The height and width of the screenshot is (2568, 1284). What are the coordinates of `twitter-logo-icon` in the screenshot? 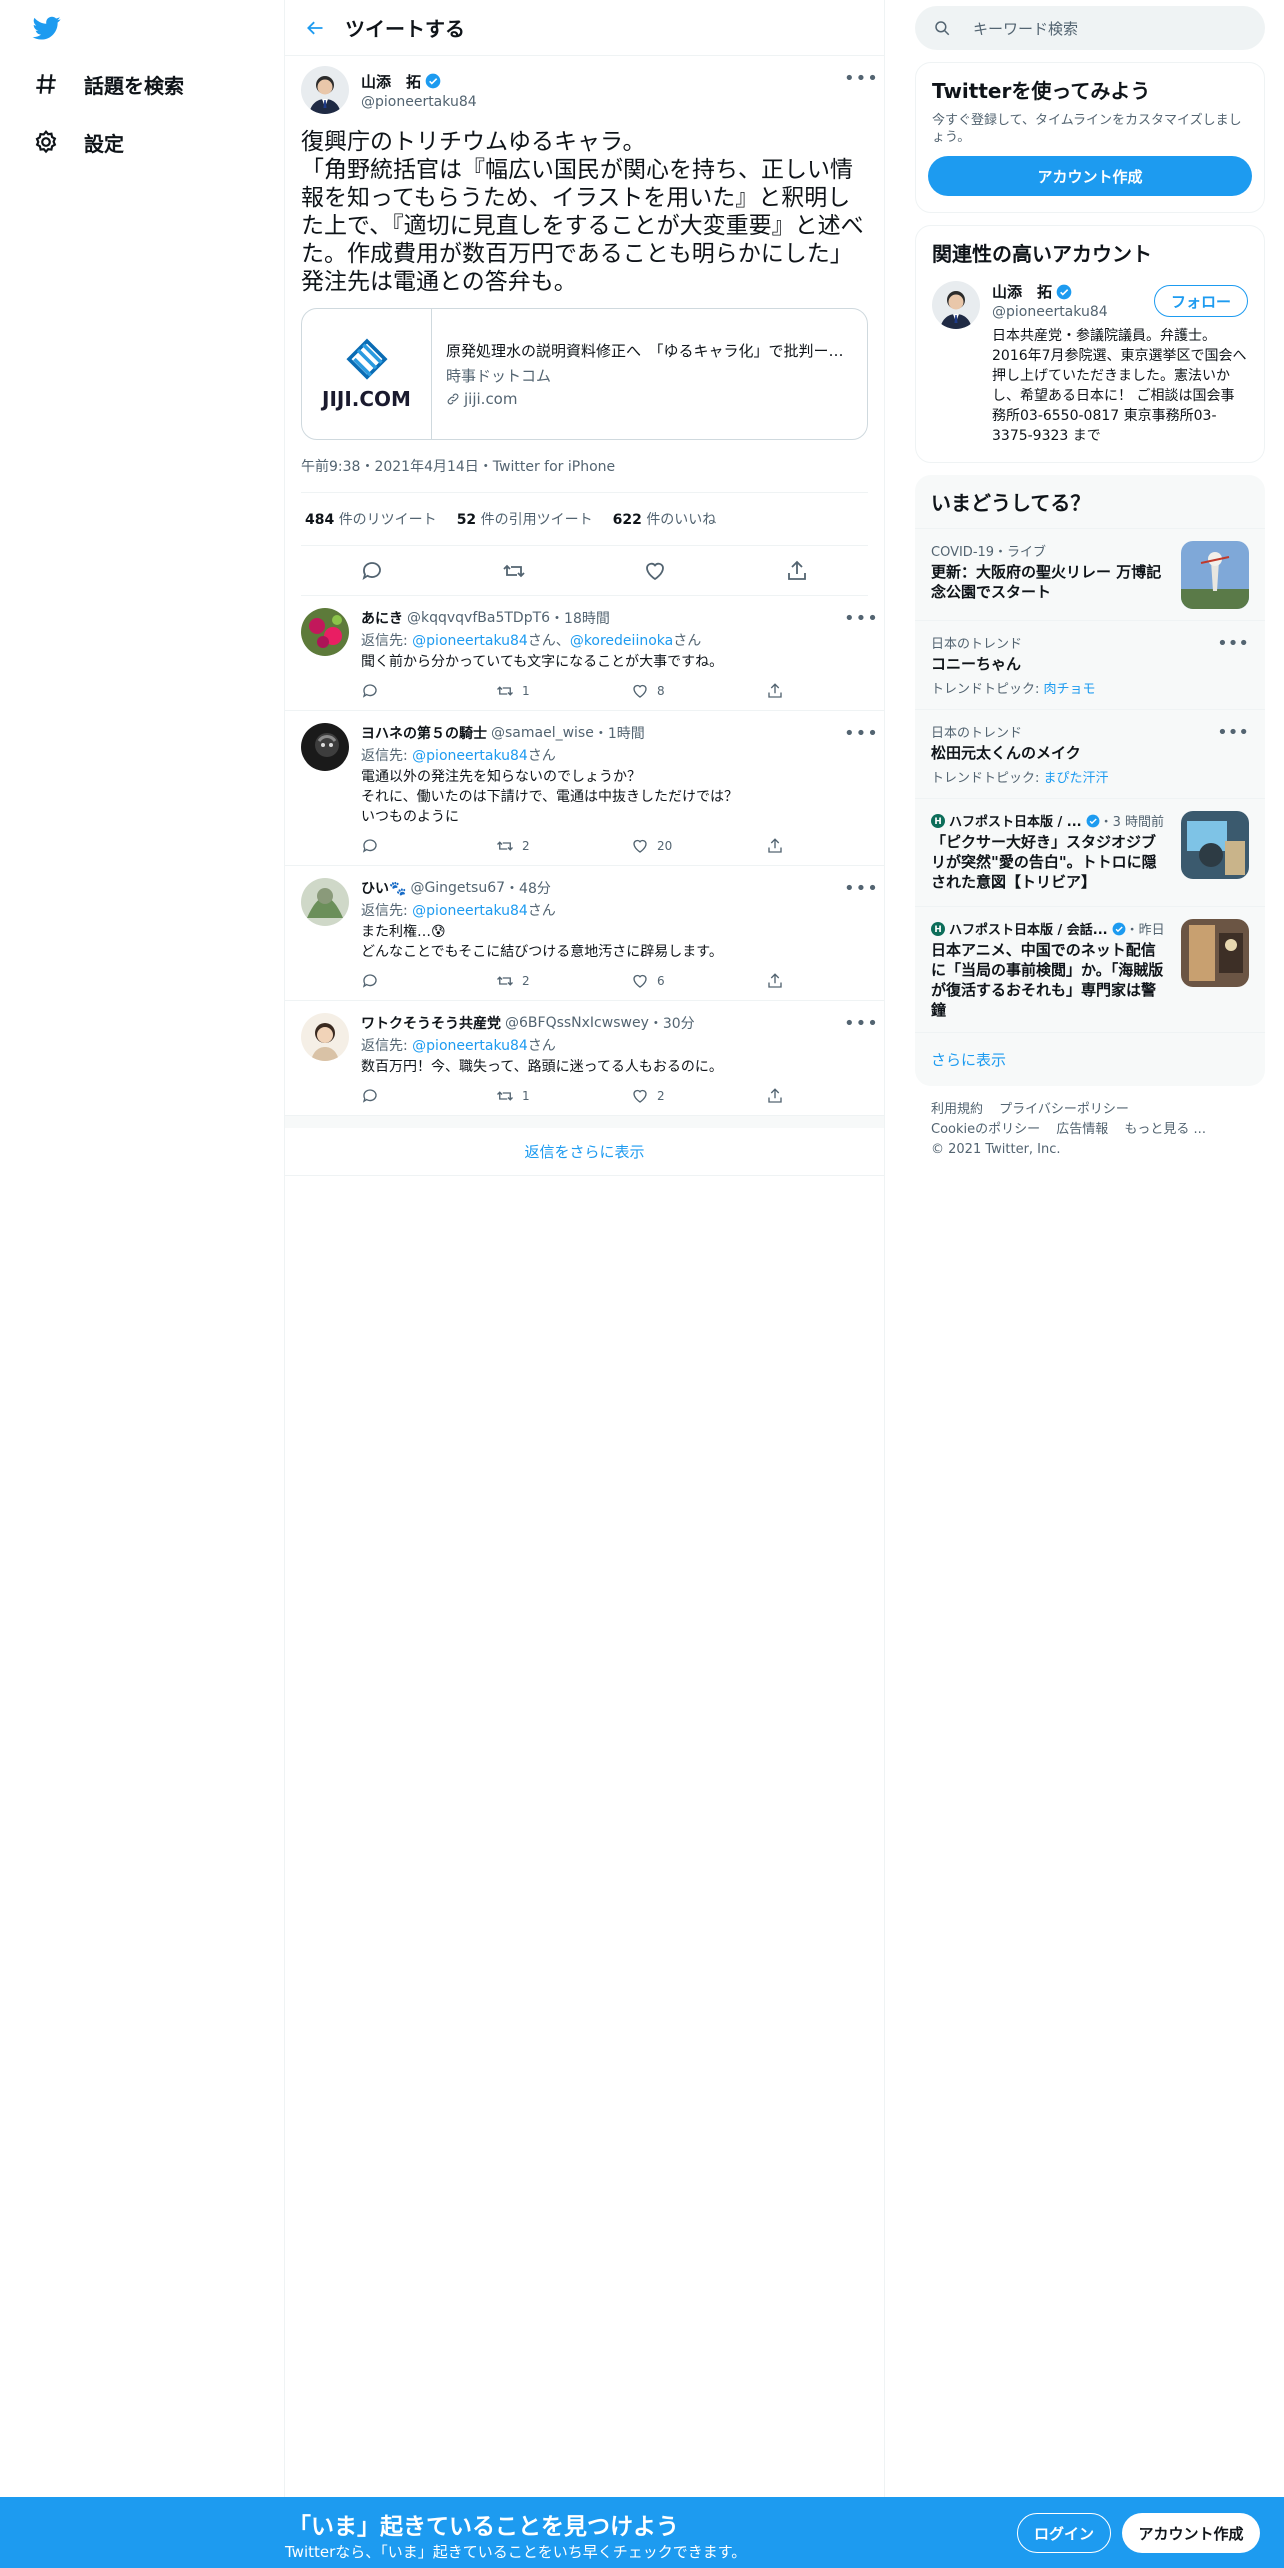 It's located at (47, 28).